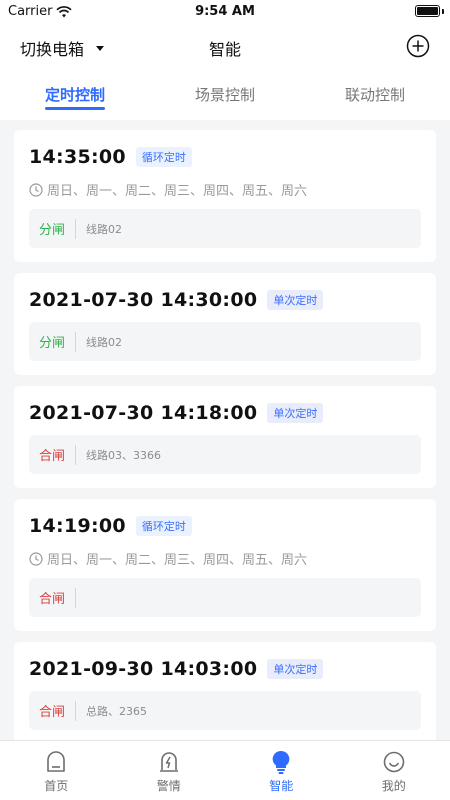  I want to click on bottom-tab-home: 首页, so click(56, 770).